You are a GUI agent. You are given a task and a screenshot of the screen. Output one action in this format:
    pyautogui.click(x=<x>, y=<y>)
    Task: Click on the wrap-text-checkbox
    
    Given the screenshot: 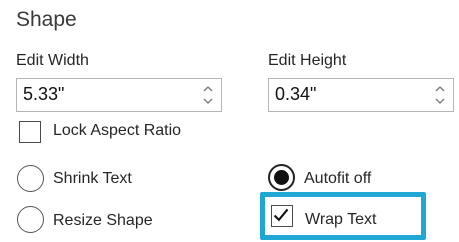 What is the action you would take?
    pyautogui.click(x=282, y=216)
    